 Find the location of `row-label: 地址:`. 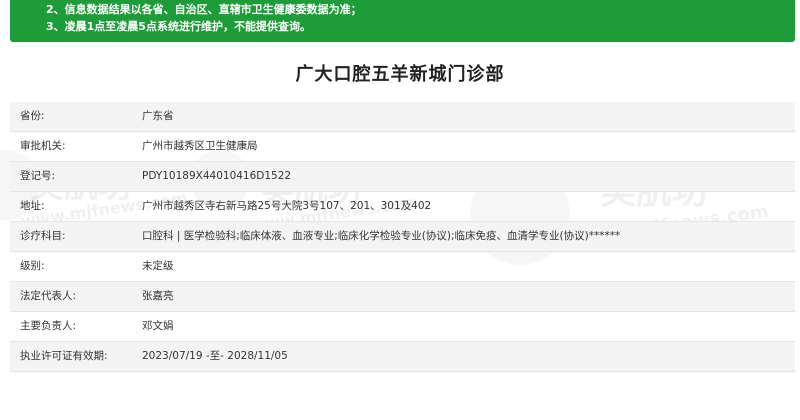

row-label: 地址: is located at coordinates (32, 206).